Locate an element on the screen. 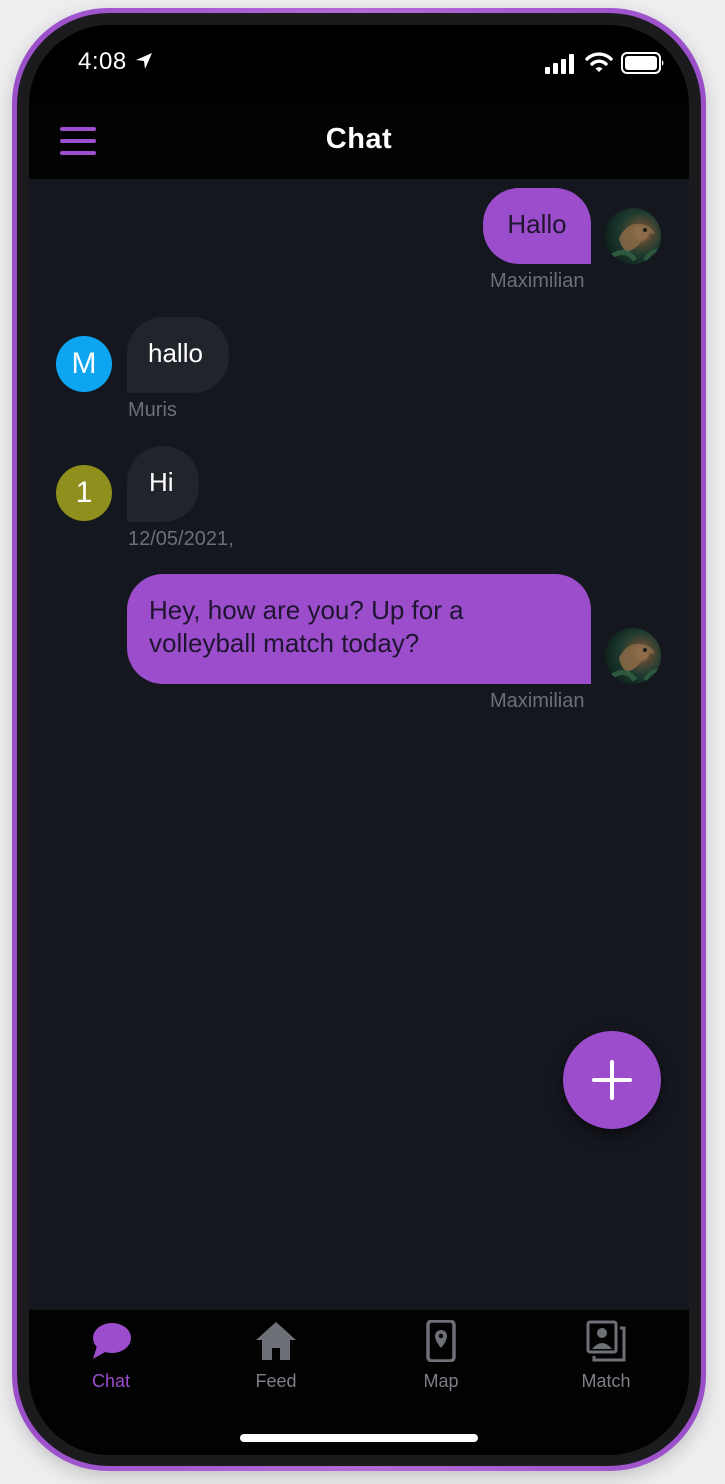 Image resolution: width=725 pixels, height=1484 pixels. avatar: M is located at coordinates (84, 364).